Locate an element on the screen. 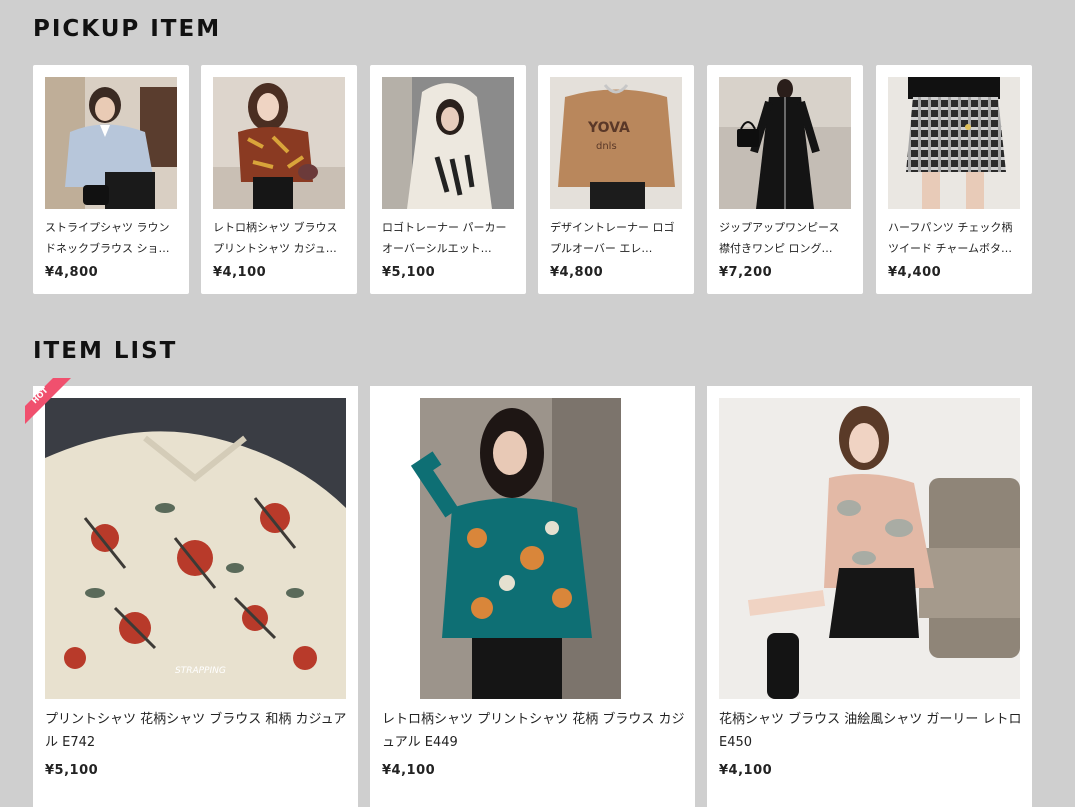 The width and height of the screenshot is (1075, 807). svg-text: STRAPPING is located at coordinates (200, 671).